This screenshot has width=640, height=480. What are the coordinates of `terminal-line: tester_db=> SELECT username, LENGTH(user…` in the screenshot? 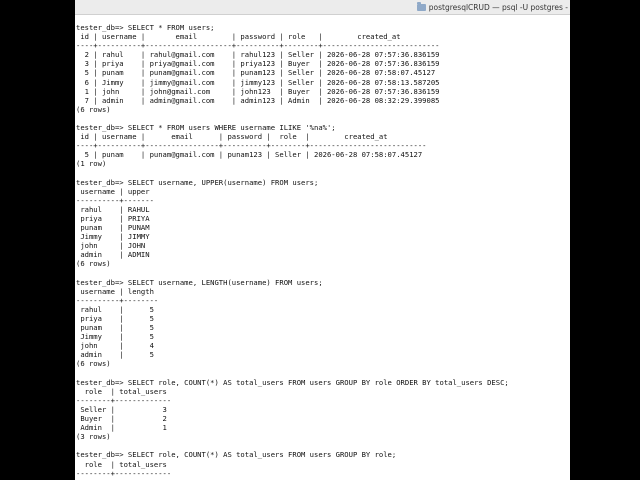 It's located at (199, 282).